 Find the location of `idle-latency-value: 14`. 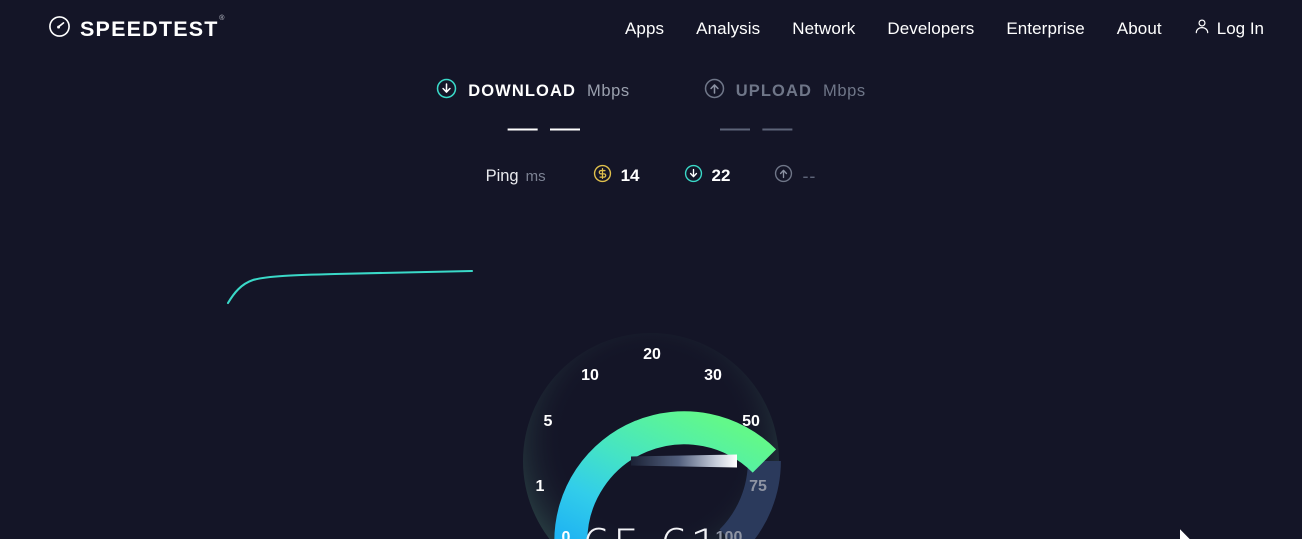

idle-latency-value: 14 is located at coordinates (630, 175).